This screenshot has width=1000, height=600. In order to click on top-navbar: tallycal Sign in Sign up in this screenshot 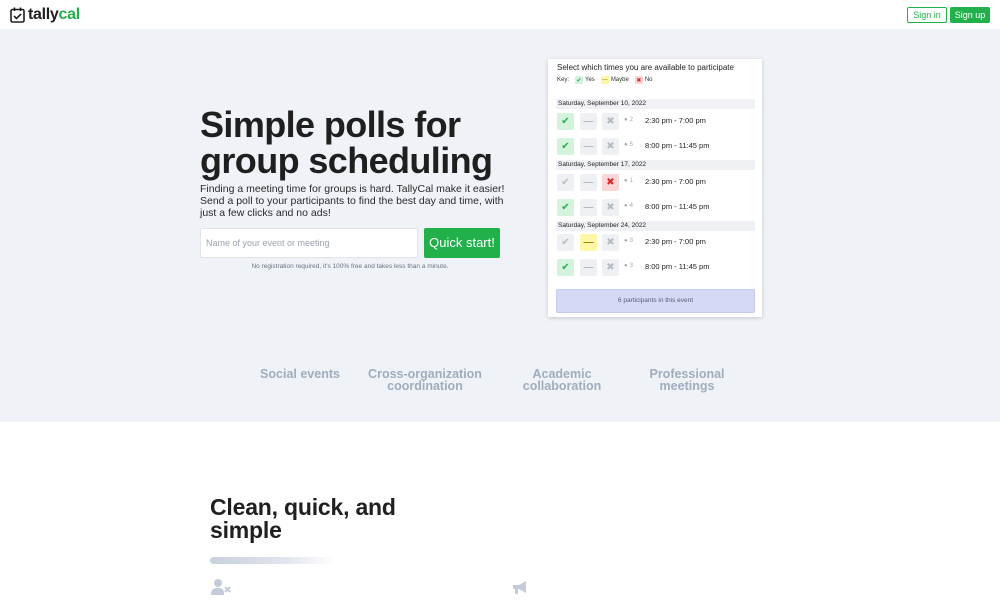, I will do `click(500, 15)`.